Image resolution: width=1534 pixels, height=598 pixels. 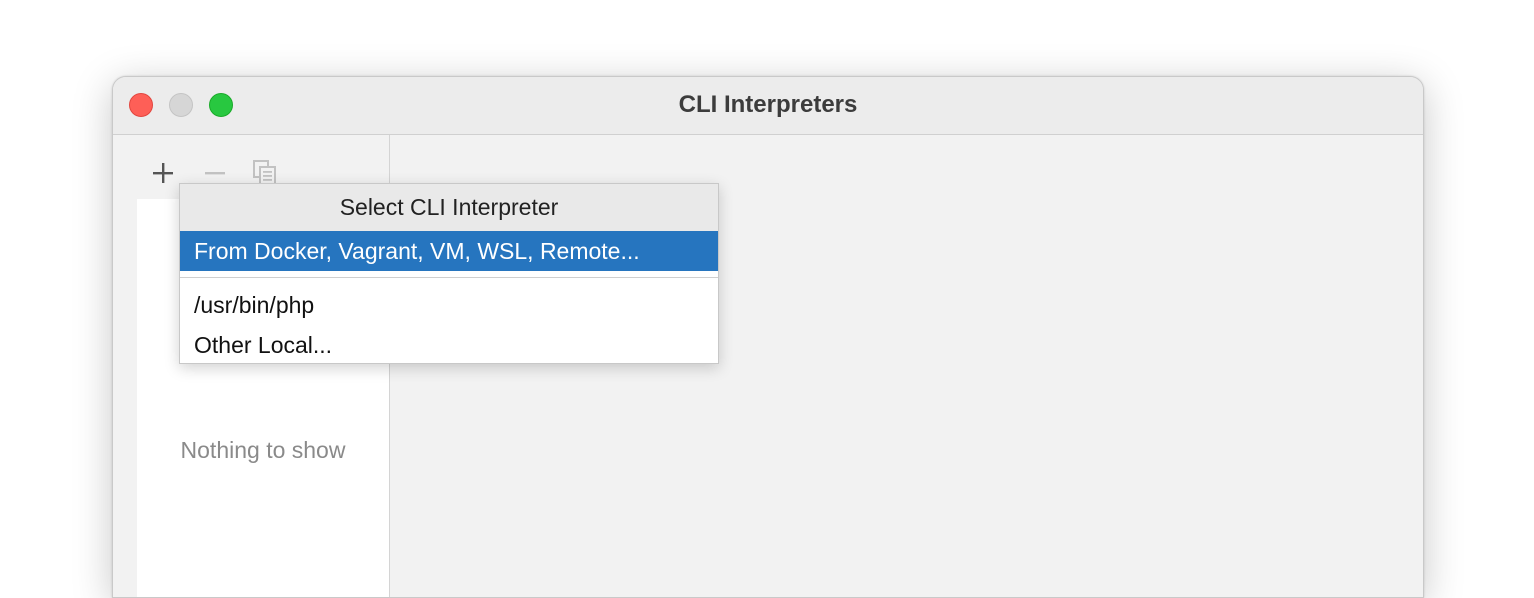 I want to click on title-bar: CLI Interpreters, so click(x=768, y=106).